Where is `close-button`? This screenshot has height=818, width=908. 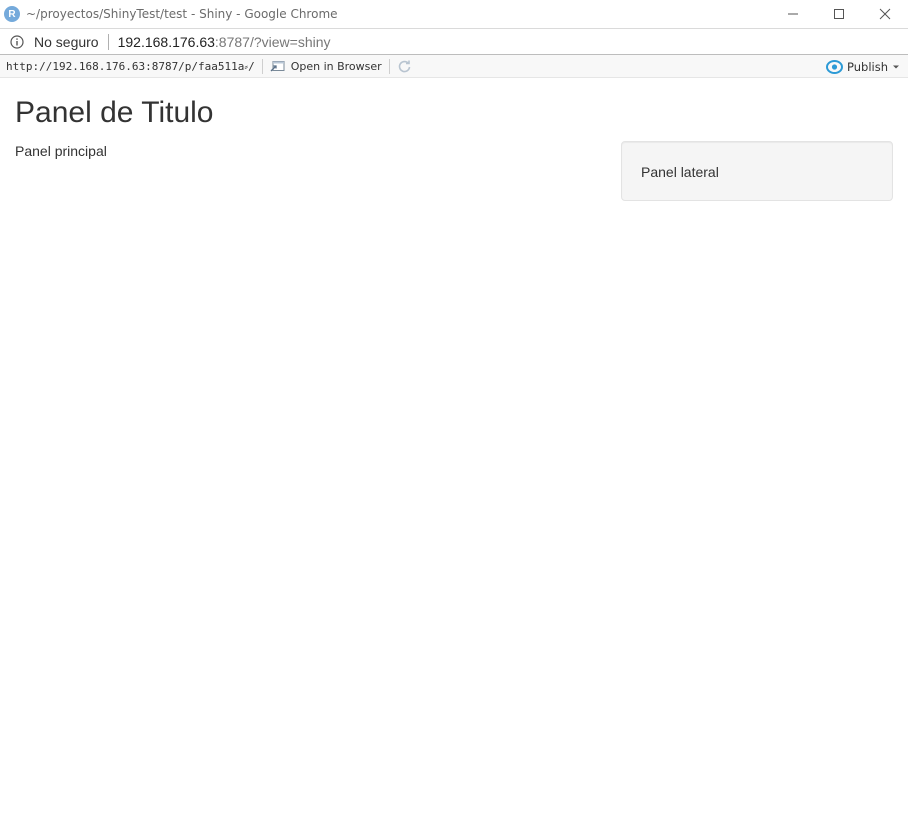 close-button is located at coordinates (885, 14).